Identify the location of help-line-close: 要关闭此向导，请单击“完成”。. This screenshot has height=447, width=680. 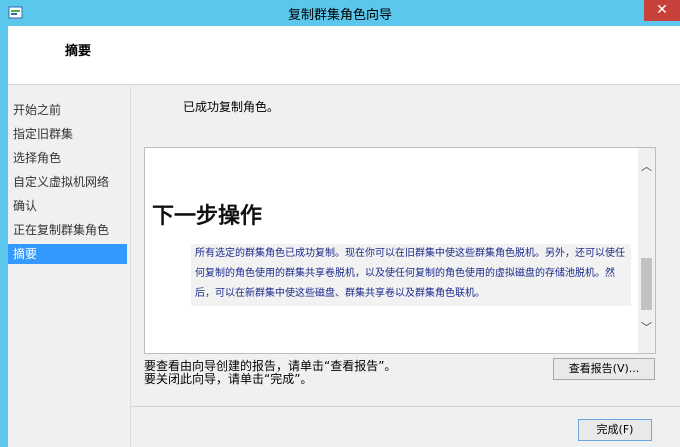
(228, 379).